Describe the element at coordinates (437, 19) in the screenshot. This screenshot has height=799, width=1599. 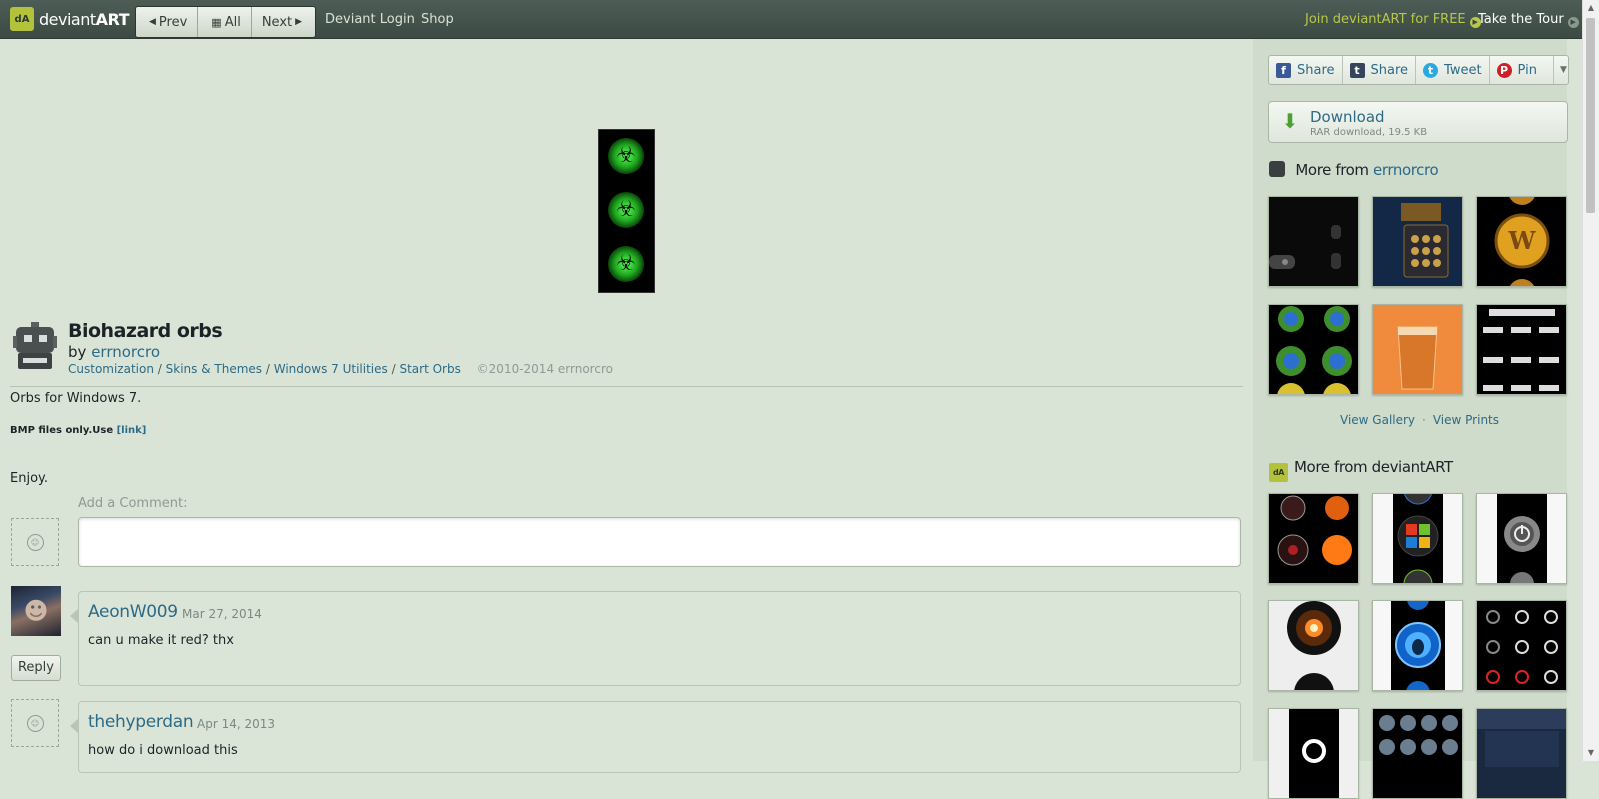
I see `shop-link: Shop` at that location.